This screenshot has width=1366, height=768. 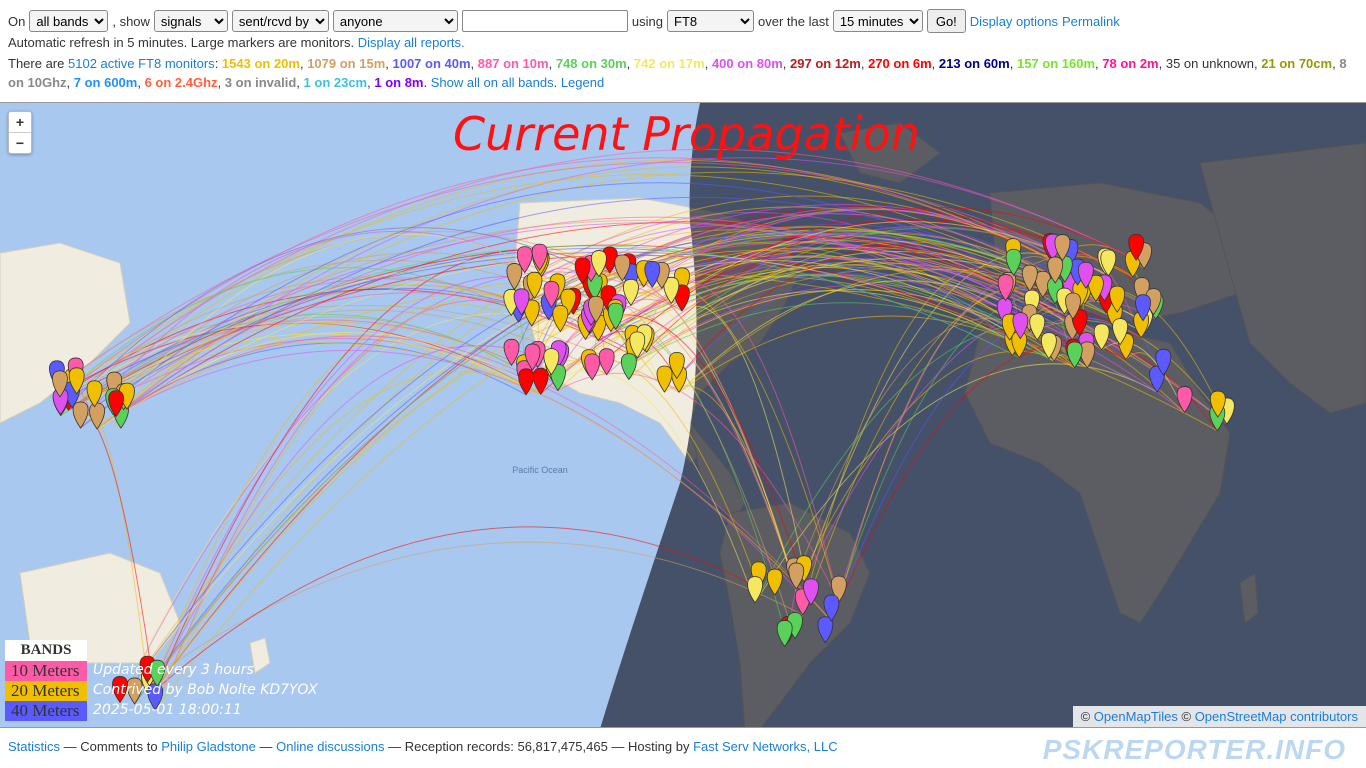 I want to click on credit-timestamp: 2025-05-01 18:00:11, so click(x=167, y=710).